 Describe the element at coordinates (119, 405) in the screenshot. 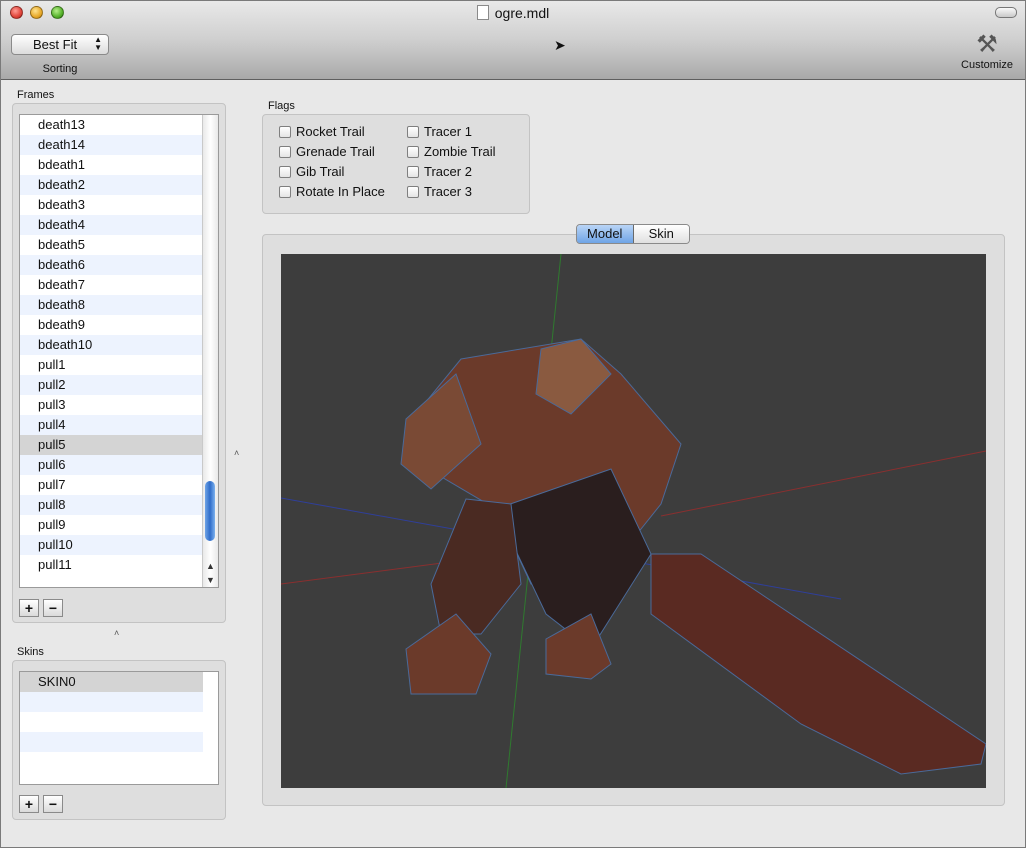

I see `frame-list-item: pull3` at that location.